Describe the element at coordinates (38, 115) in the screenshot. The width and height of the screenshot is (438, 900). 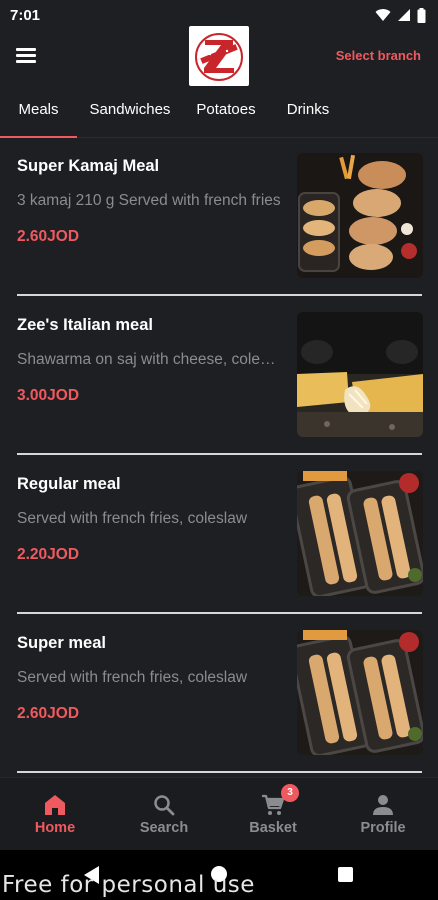
I see `tab-meals: Meals` at that location.